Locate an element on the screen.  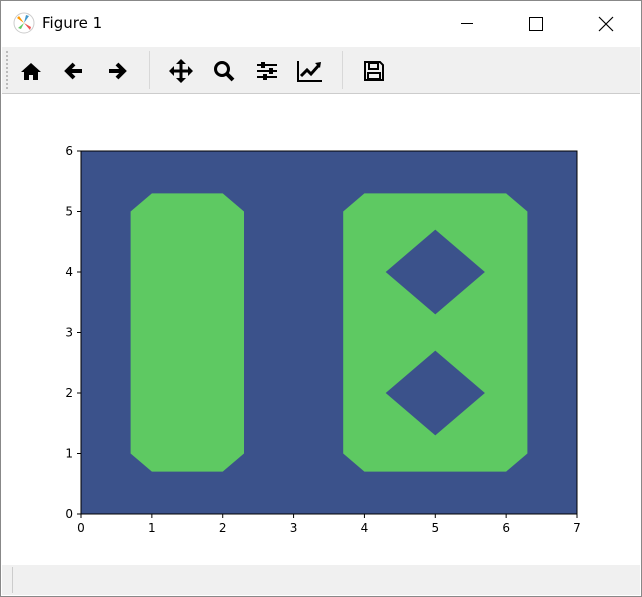
zoom-button is located at coordinates (224, 71).